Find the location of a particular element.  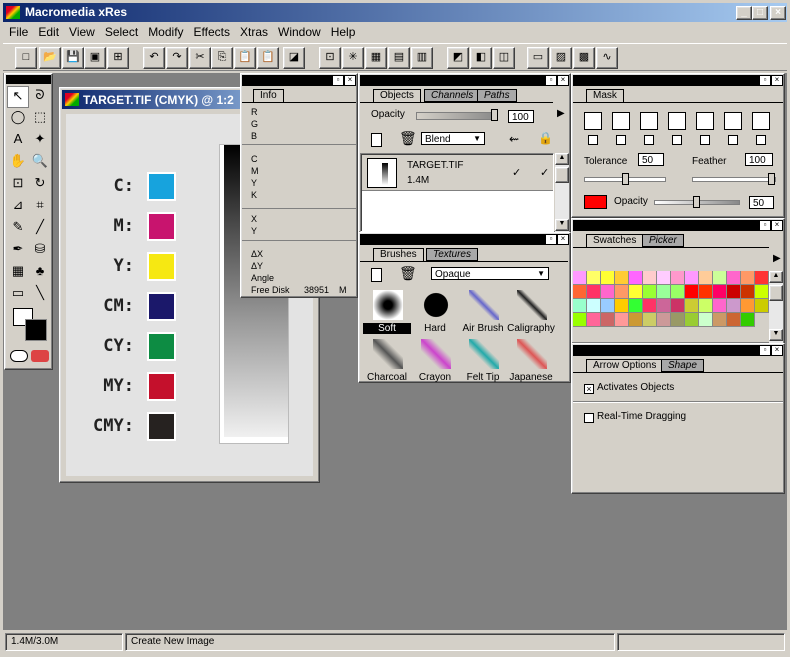

brush-label: Crayon is located at coordinates (435, 377).